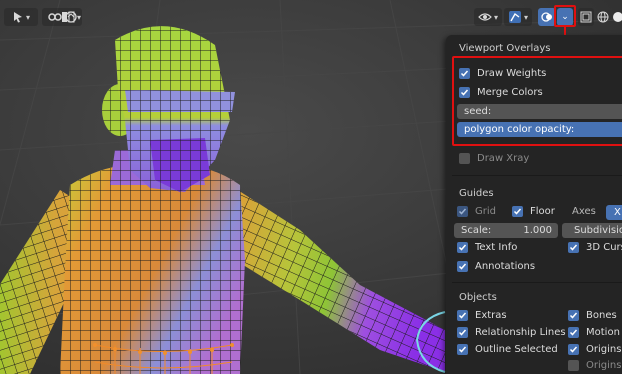  I want to click on cursor-icon, so click(18, 17).